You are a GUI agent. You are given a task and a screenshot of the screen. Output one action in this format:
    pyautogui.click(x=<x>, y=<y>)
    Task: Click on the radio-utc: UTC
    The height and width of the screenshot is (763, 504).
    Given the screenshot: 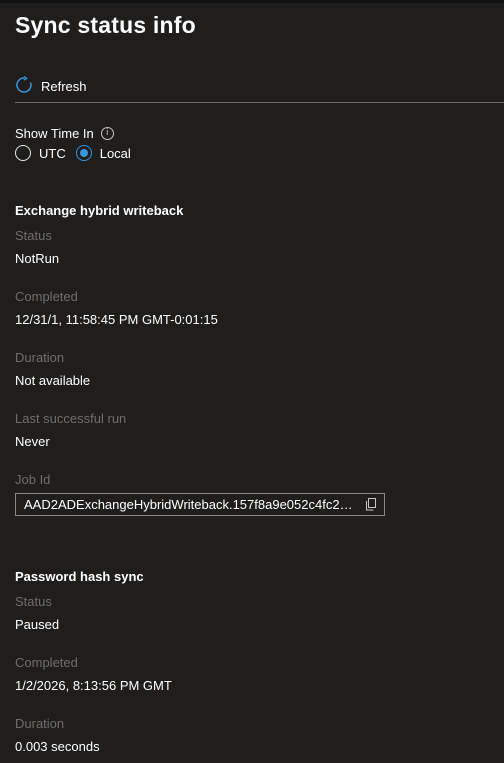 What is the action you would take?
    pyautogui.click(x=40, y=153)
    